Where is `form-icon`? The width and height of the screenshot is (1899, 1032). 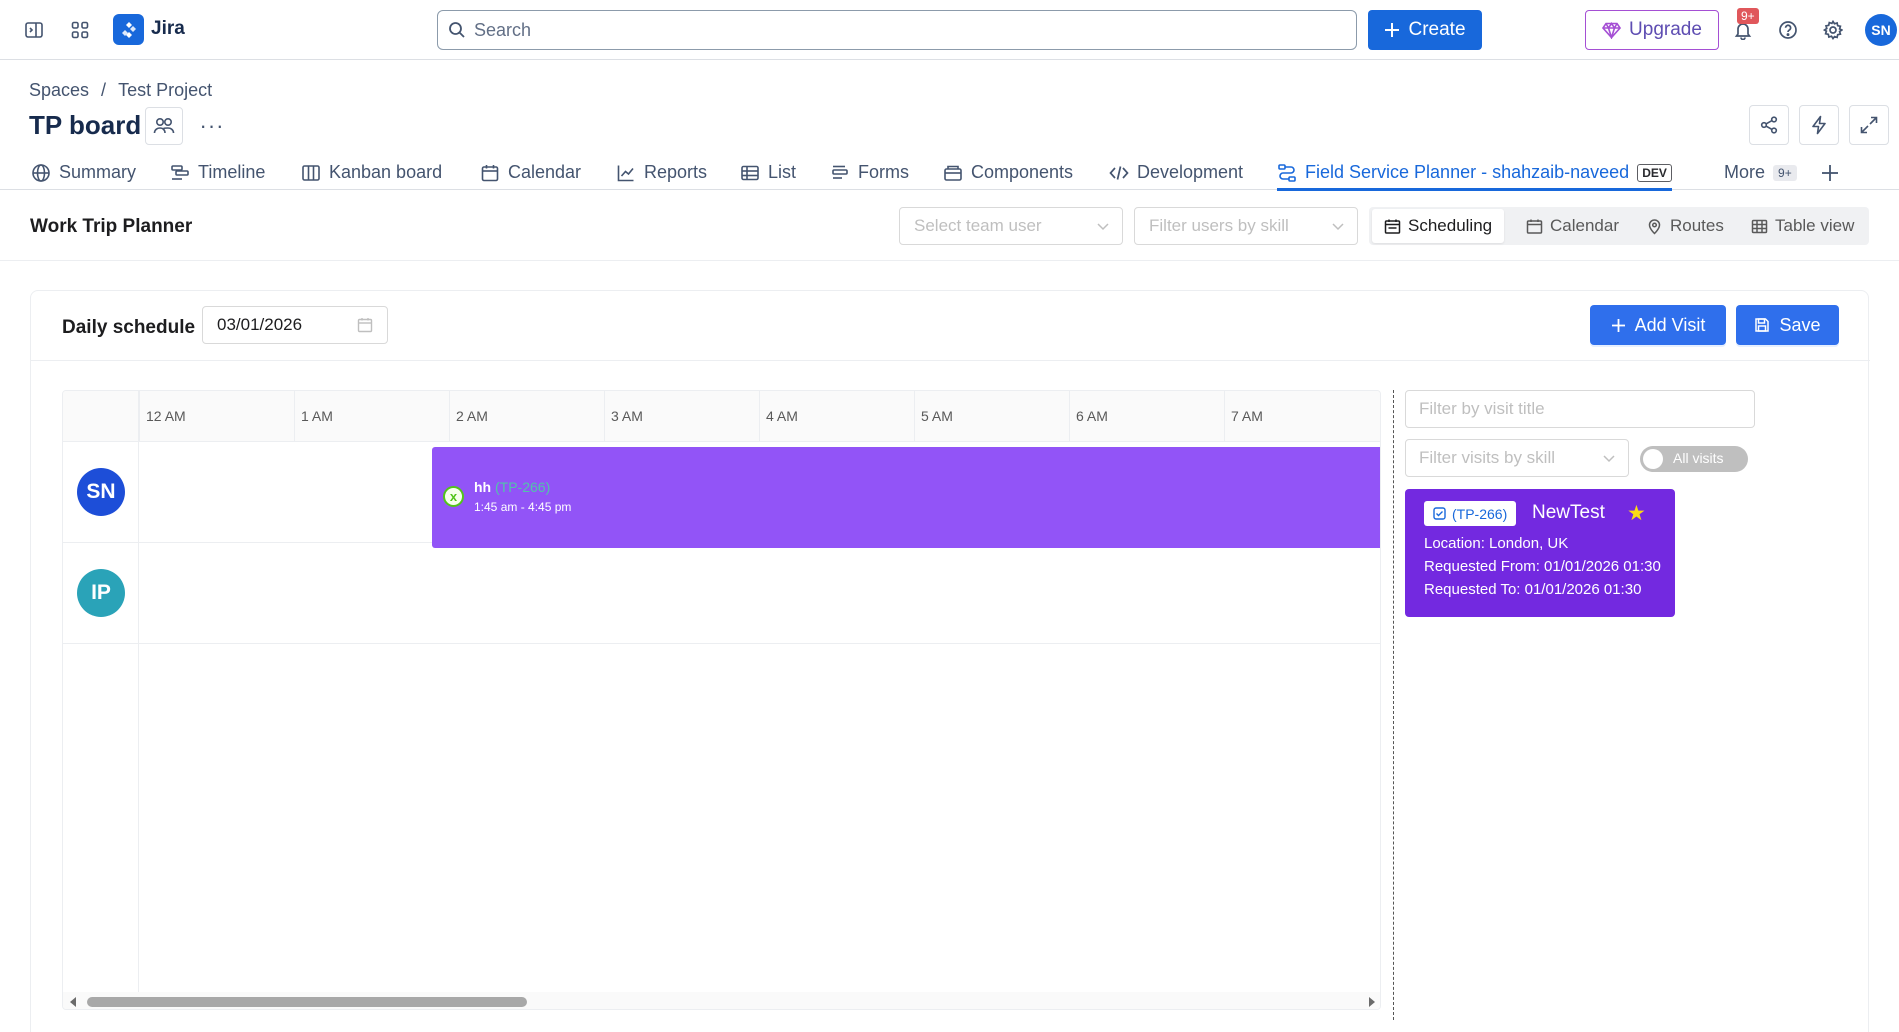 form-icon is located at coordinates (840, 173).